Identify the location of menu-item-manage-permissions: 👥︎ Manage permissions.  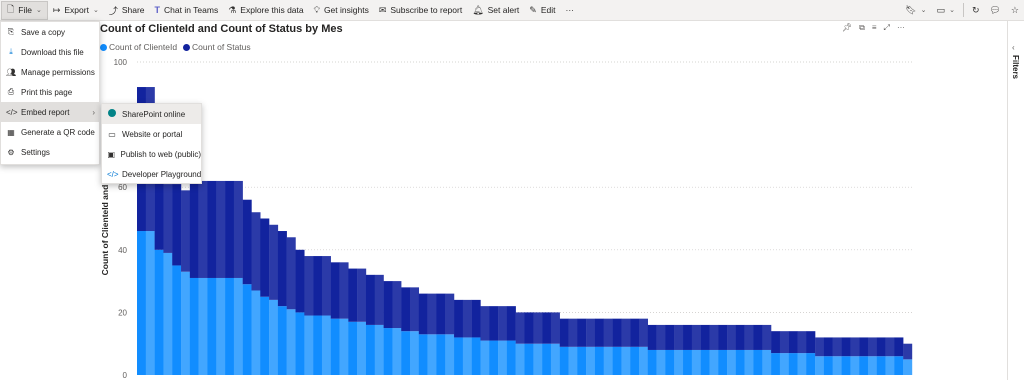
(50, 72).